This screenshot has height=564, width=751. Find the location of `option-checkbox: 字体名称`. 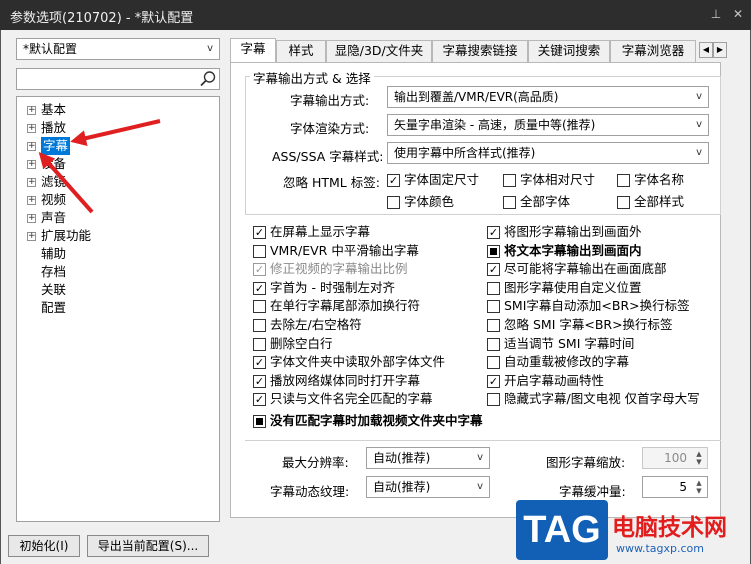

option-checkbox: 字体名称 is located at coordinates (650, 180).